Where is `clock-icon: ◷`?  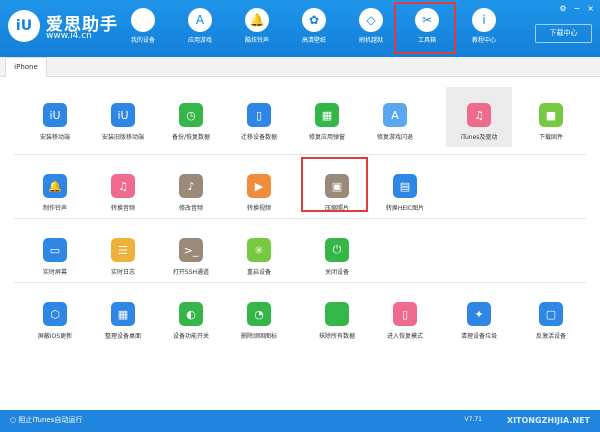 clock-icon: ◷ is located at coordinates (191, 115).